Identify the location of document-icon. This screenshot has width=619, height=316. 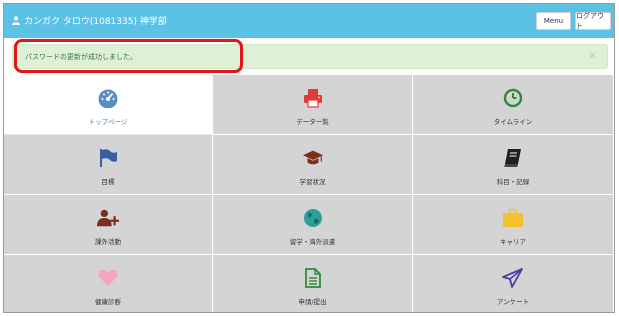
(313, 278).